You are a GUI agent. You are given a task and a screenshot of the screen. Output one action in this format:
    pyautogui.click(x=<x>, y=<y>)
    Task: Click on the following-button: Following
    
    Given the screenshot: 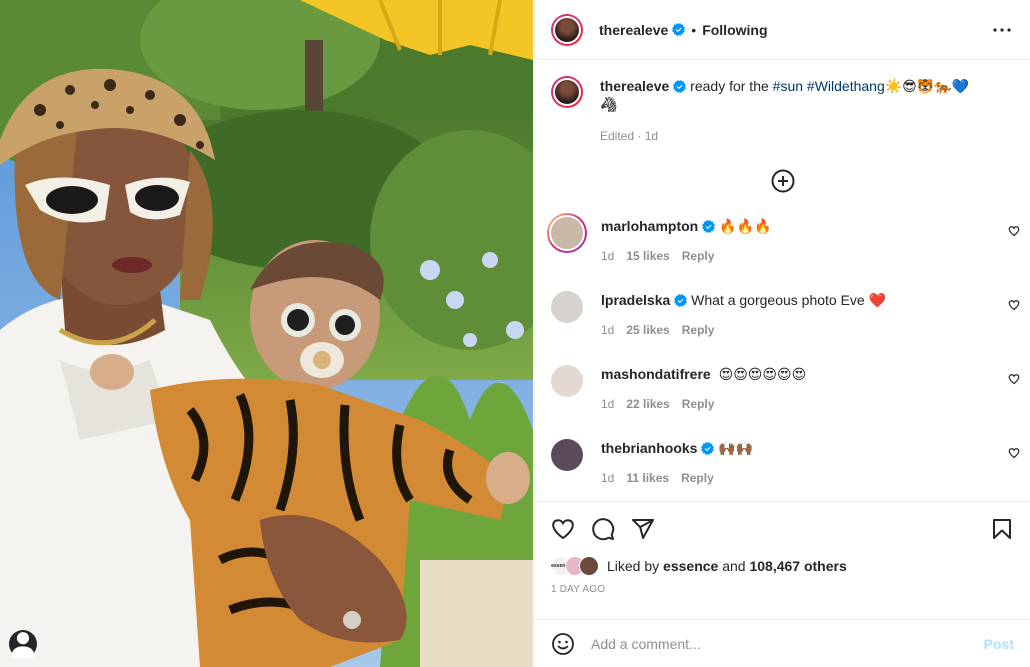 What is the action you would take?
    pyautogui.click(x=734, y=30)
    